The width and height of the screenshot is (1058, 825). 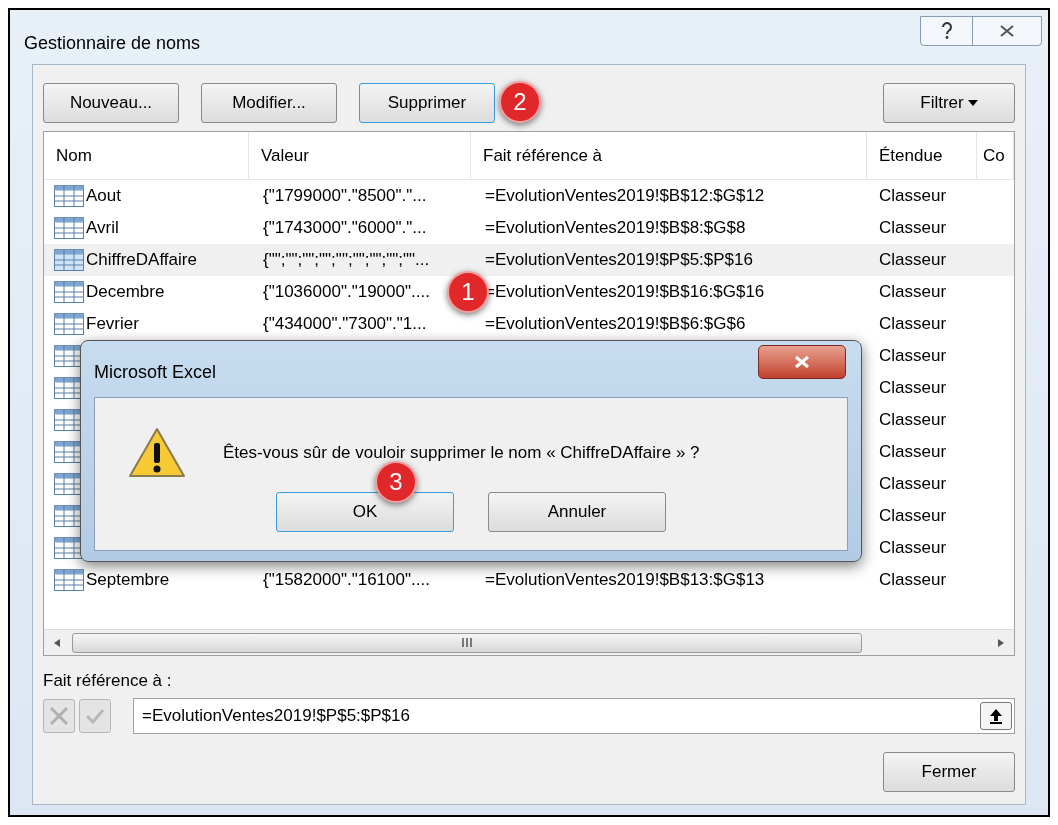 What do you see at coordinates (577, 512) in the screenshot?
I see `alert-button: Annuler` at bounding box center [577, 512].